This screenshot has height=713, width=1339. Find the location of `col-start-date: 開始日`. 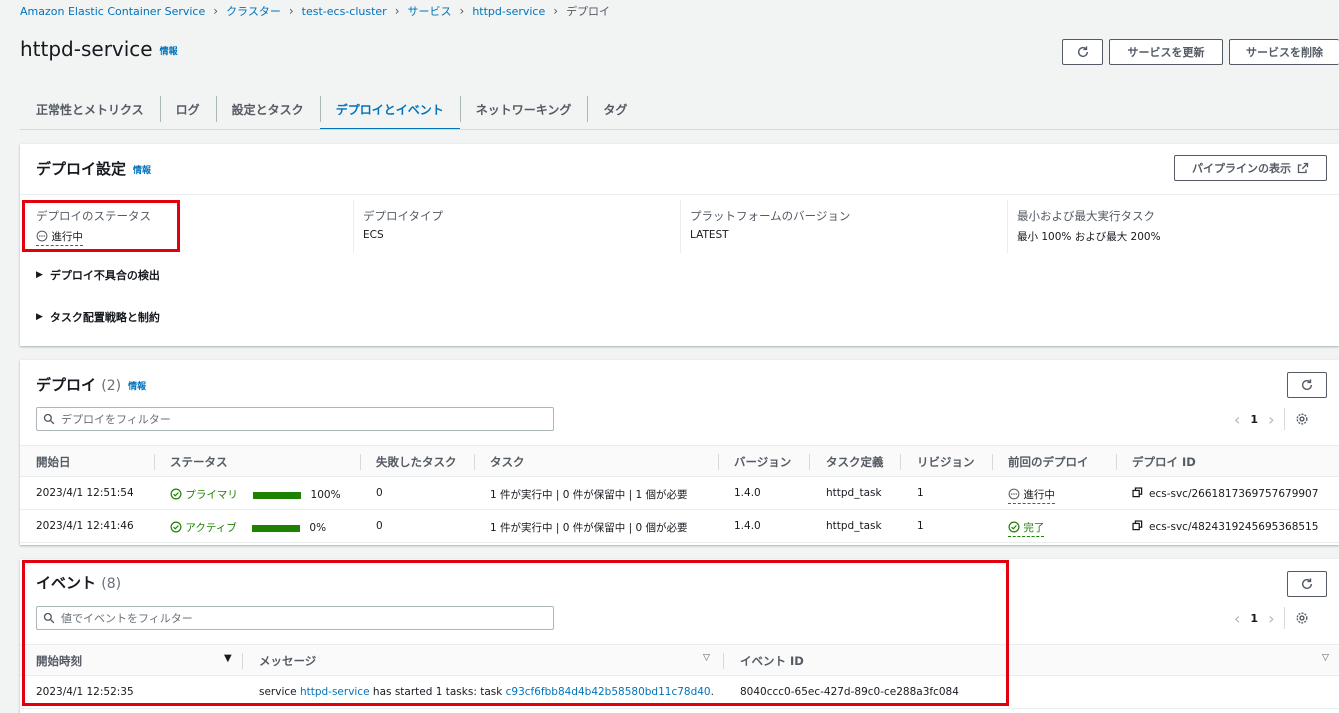

col-start-date: 開始日 is located at coordinates (53, 462).